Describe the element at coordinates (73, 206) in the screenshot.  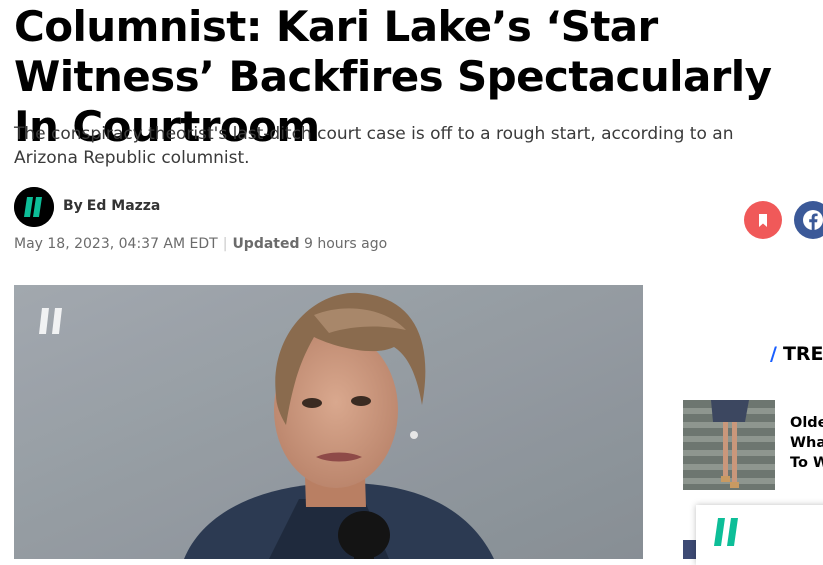
I see `byline-prefix: By` at that location.